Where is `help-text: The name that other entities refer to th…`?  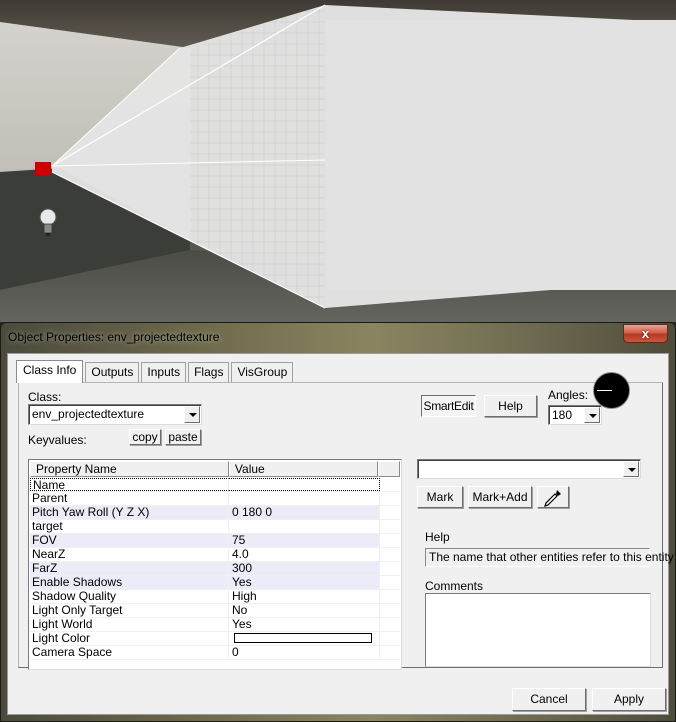 help-text: The name that other entities refer to th… is located at coordinates (549, 557).